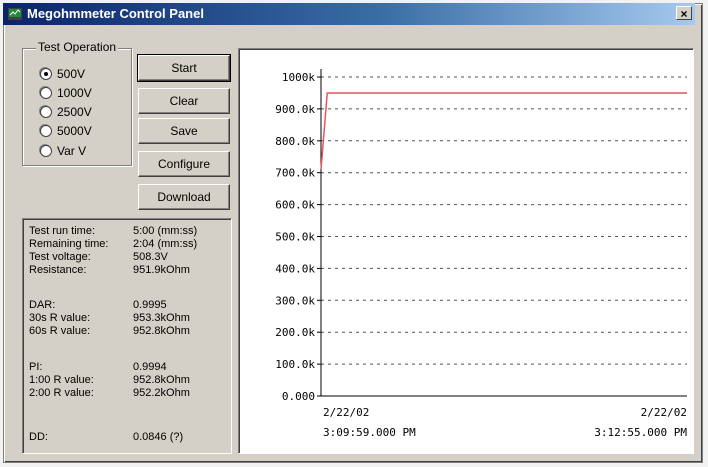 Image resolution: width=708 pixels, height=467 pixels. I want to click on info-value: 0.0846 (?), so click(158, 437).